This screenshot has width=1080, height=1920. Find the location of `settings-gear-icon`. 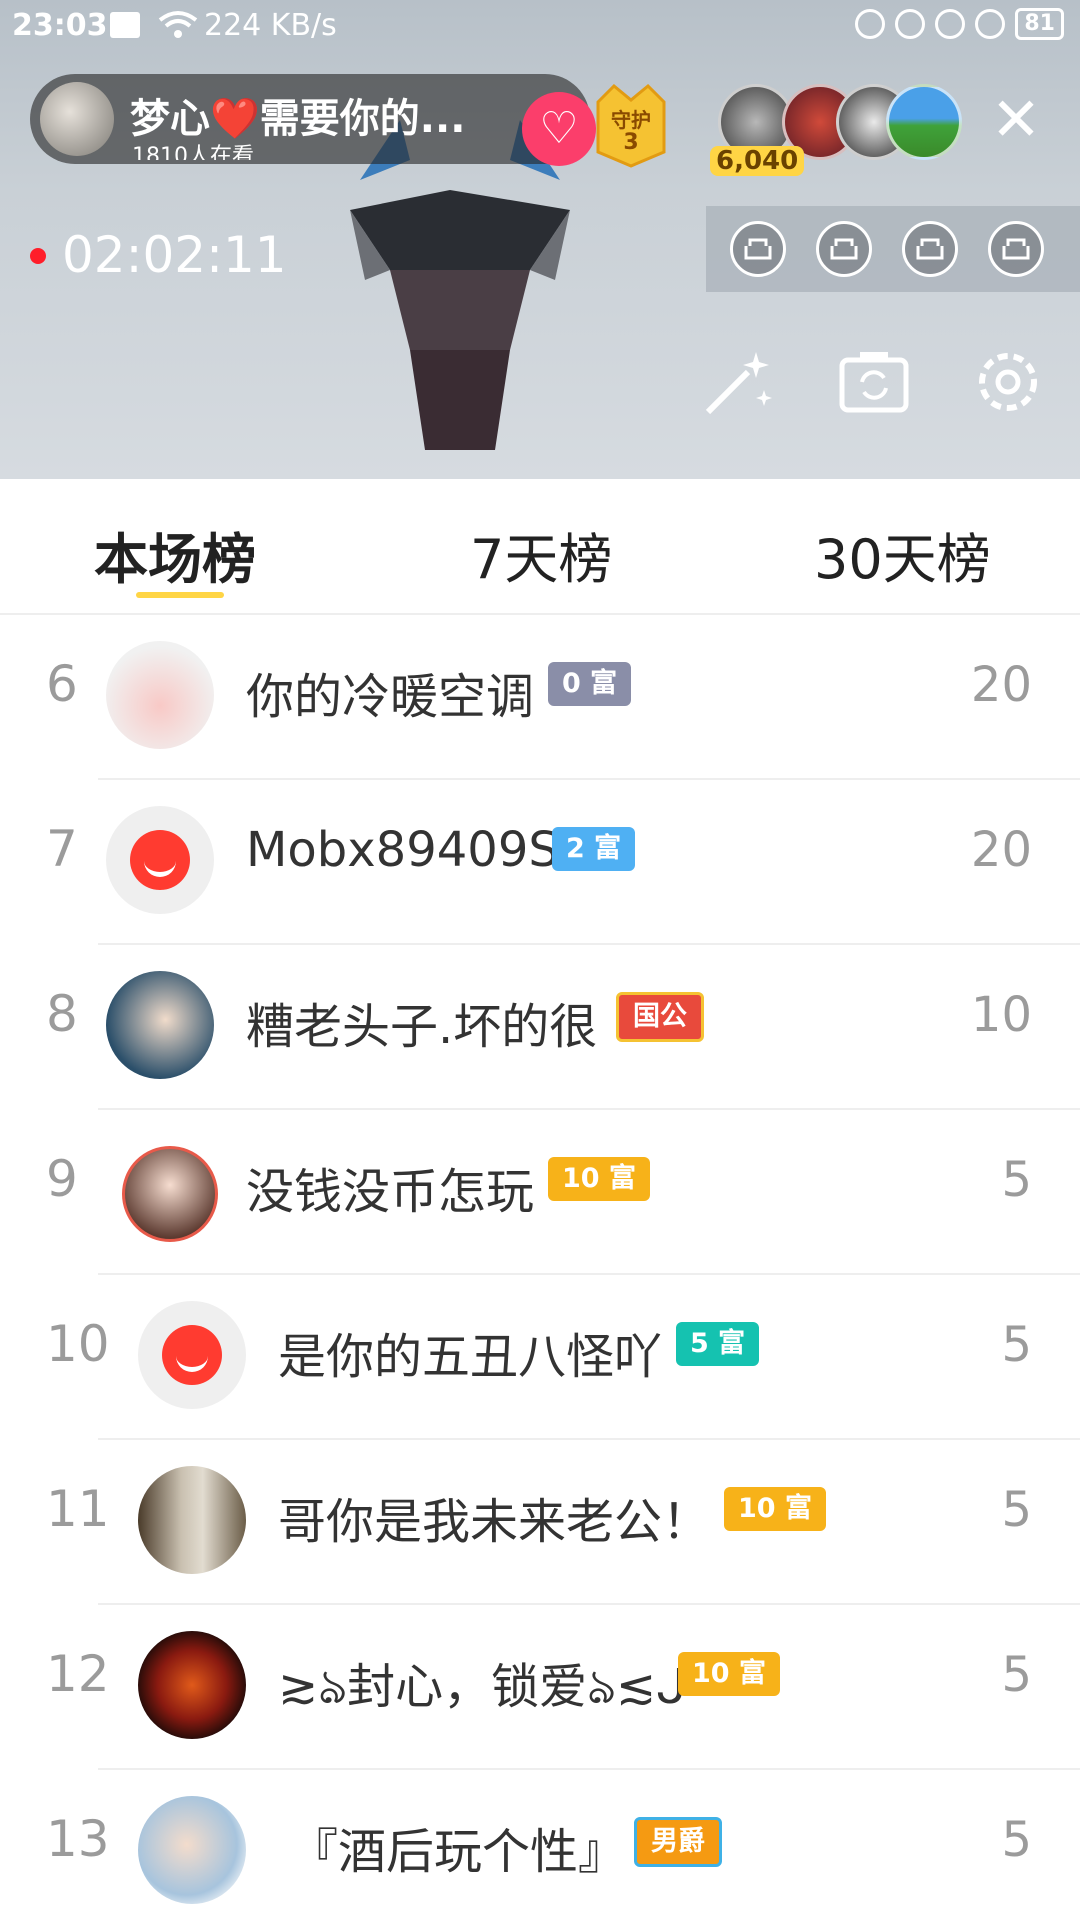

settings-gear-icon is located at coordinates (1008, 382).